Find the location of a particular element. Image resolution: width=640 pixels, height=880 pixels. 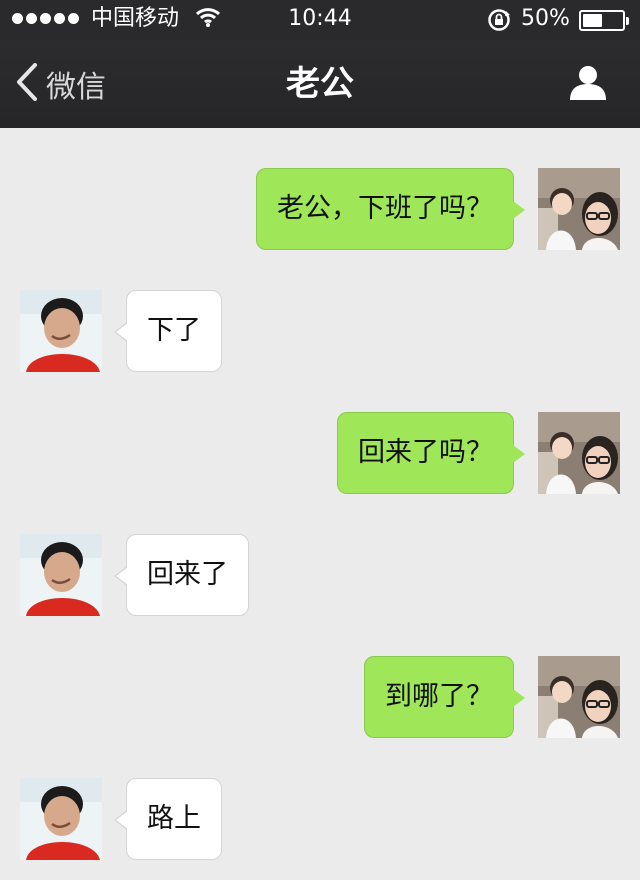

status-bar: 中国移动 10:44 50% is located at coordinates (320, 20).